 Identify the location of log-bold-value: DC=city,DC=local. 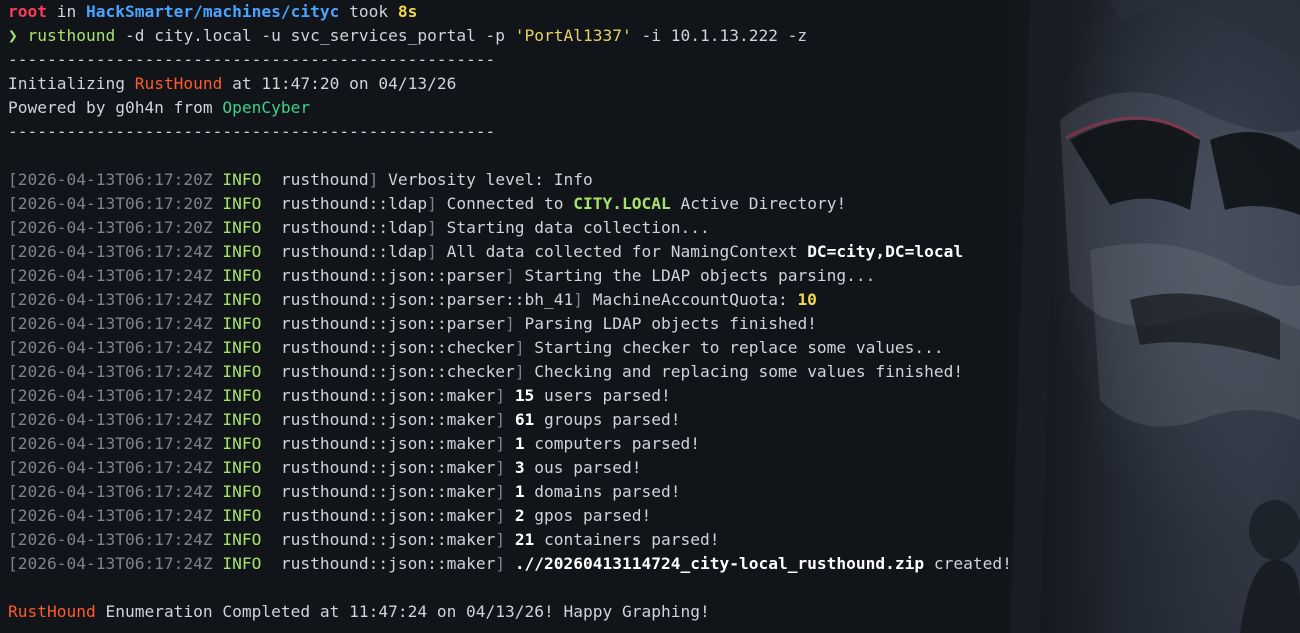
(885, 251).